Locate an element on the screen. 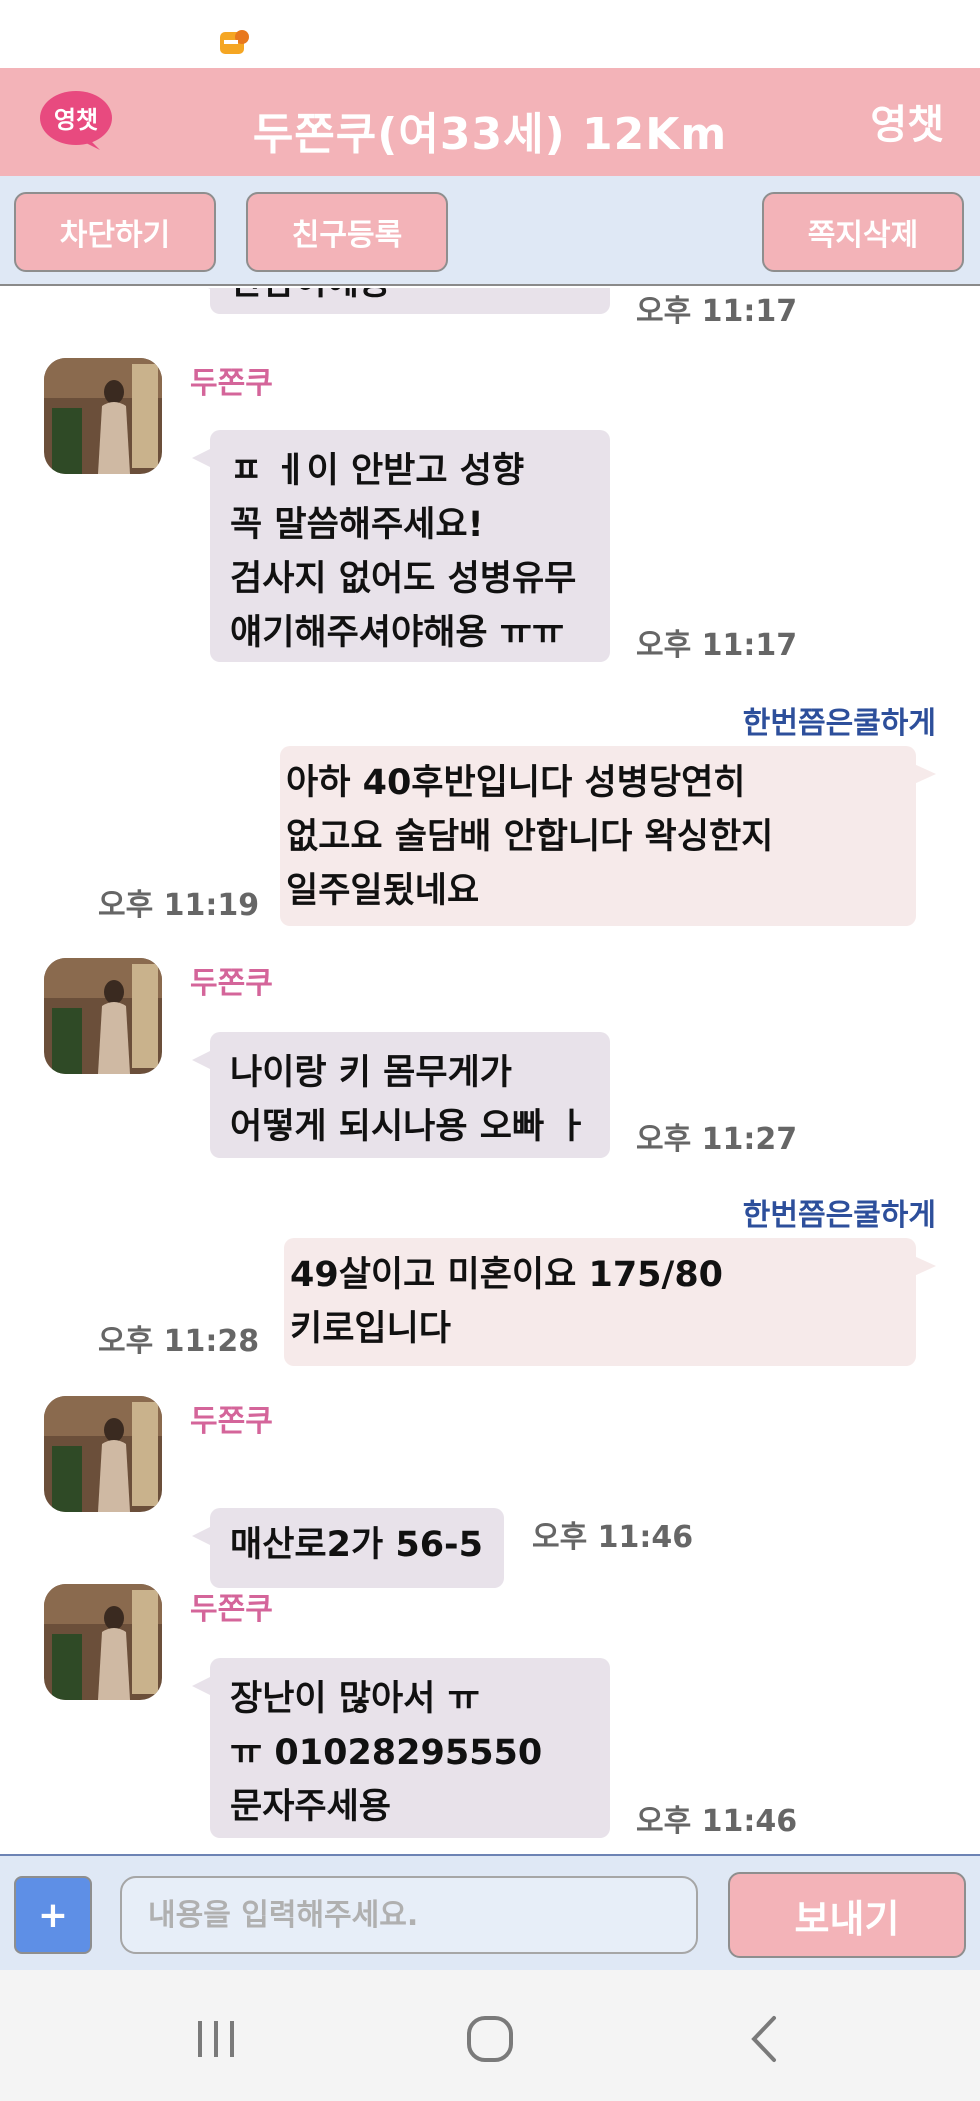 This screenshot has height=2101, width=980. message-line: 일주일됬네요 is located at coordinates (383, 891).